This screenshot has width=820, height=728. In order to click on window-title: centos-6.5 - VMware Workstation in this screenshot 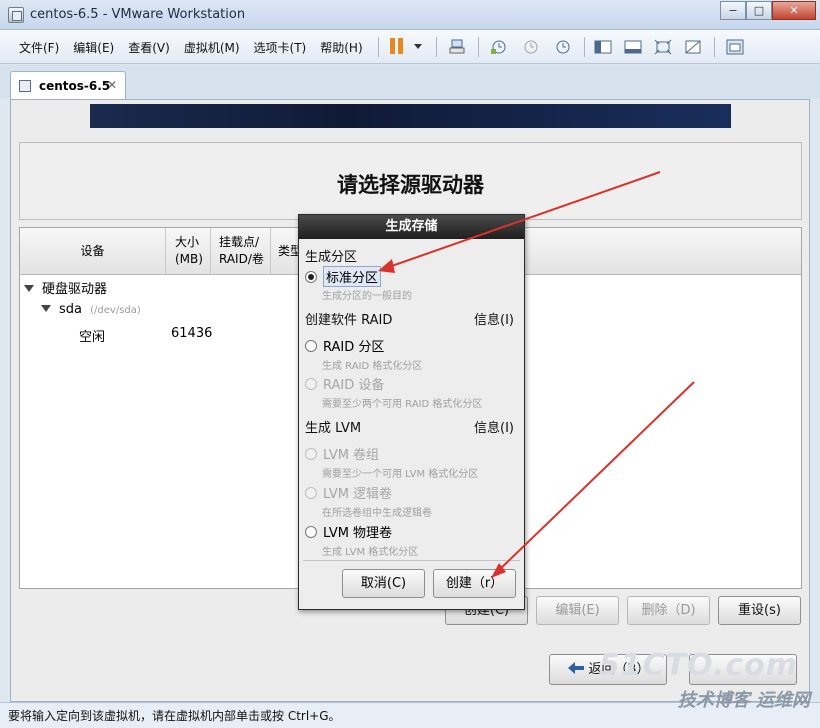, I will do `click(138, 14)`.